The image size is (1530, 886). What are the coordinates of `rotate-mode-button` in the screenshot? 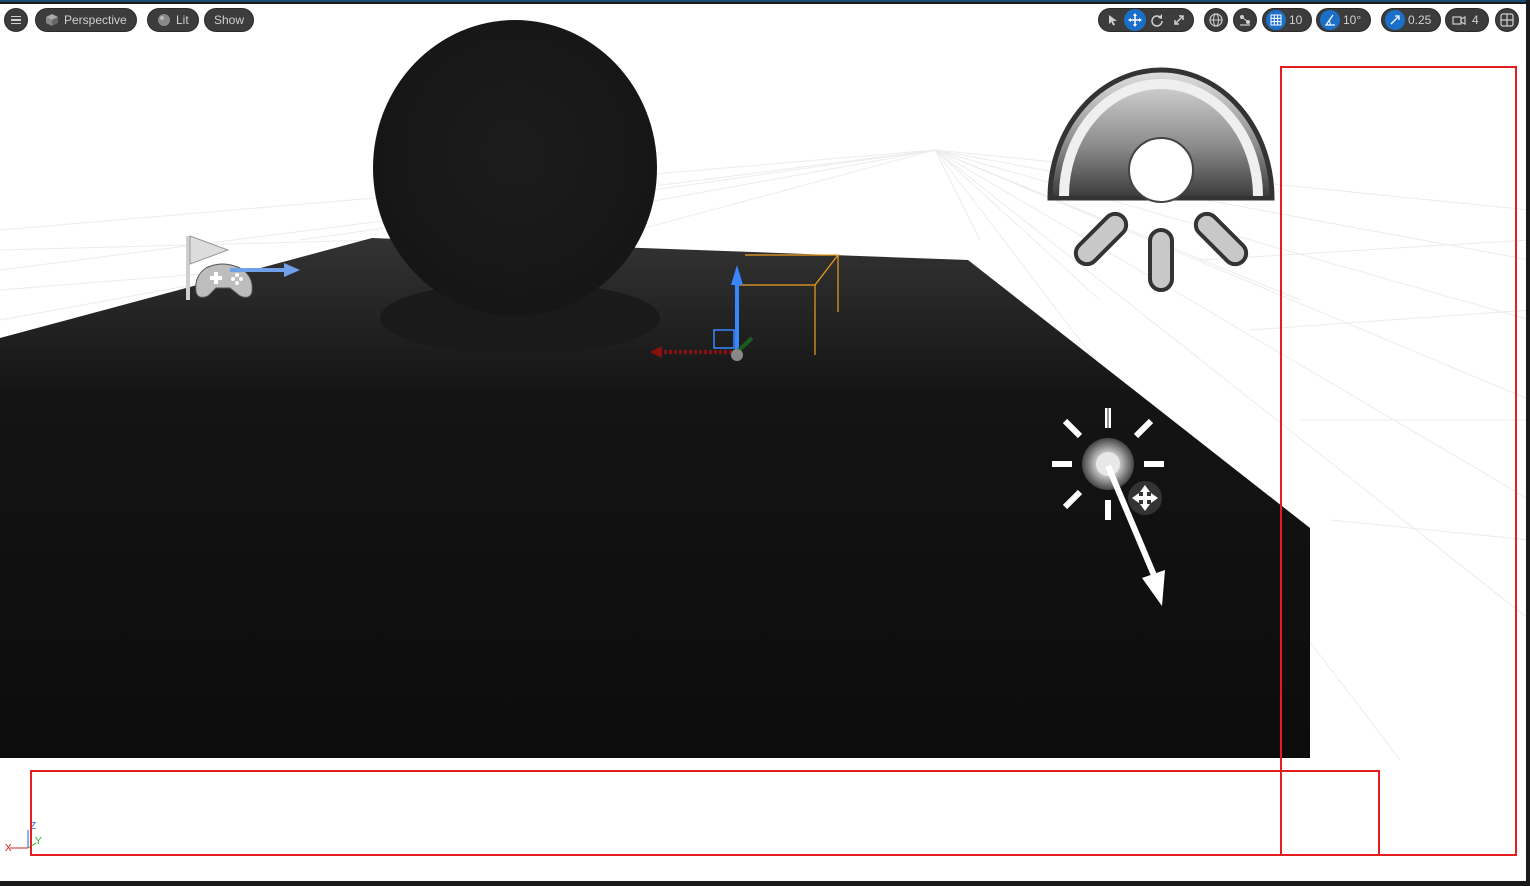 It's located at (1157, 20).